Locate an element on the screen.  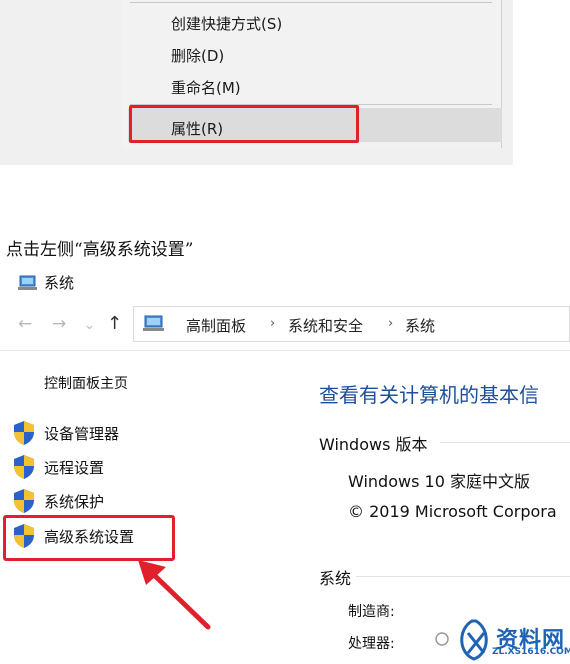
copyright-text: © 2019 Microsoft Corpora is located at coordinates (452, 511).